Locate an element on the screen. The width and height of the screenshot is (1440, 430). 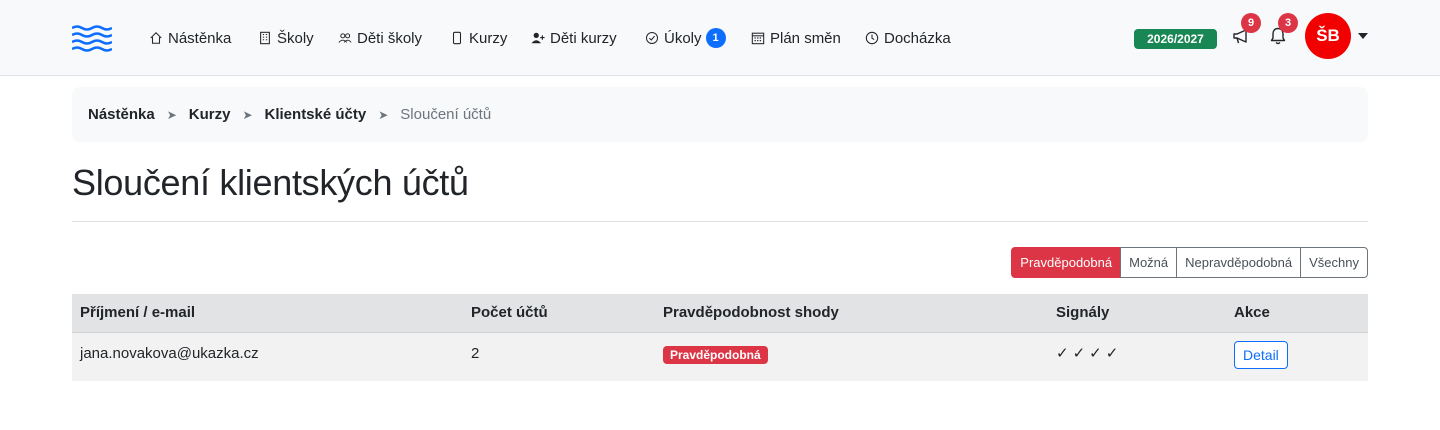
column-header-signals: Signály is located at coordinates (1083, 312).